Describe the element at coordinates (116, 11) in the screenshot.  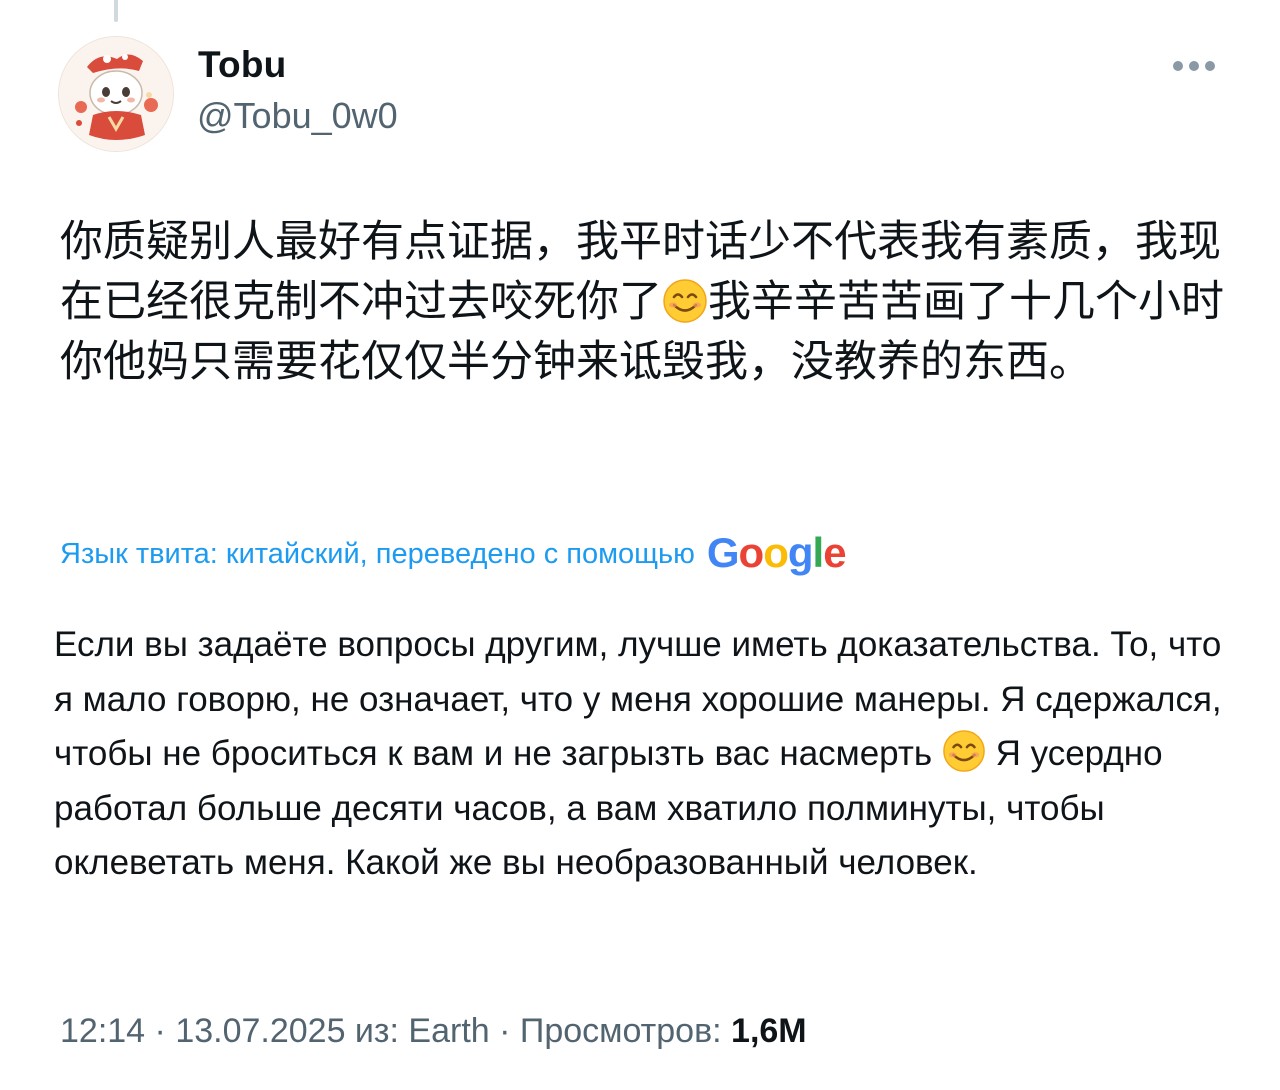
I see `thread-connector-line` at that location.